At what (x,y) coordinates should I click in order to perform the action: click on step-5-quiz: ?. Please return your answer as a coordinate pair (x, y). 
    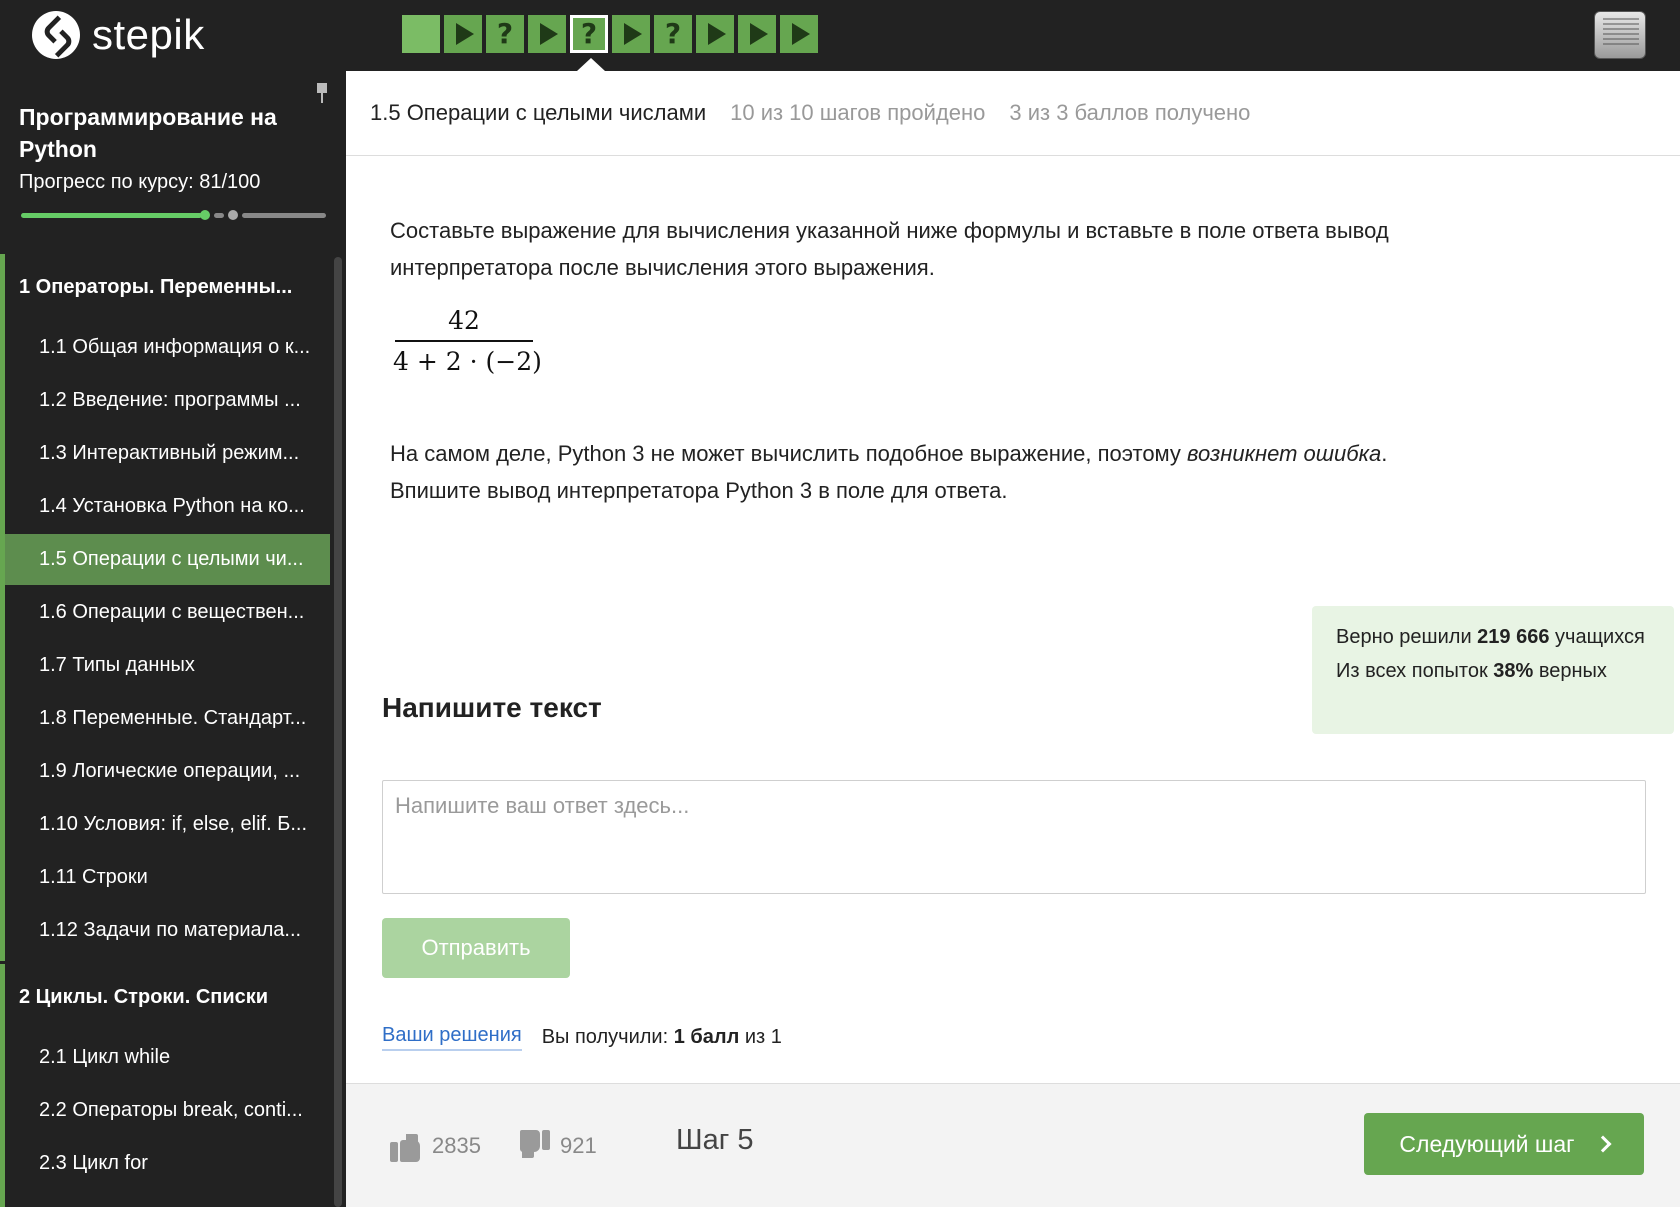
    Looking at the image, I should click on (589, 34).